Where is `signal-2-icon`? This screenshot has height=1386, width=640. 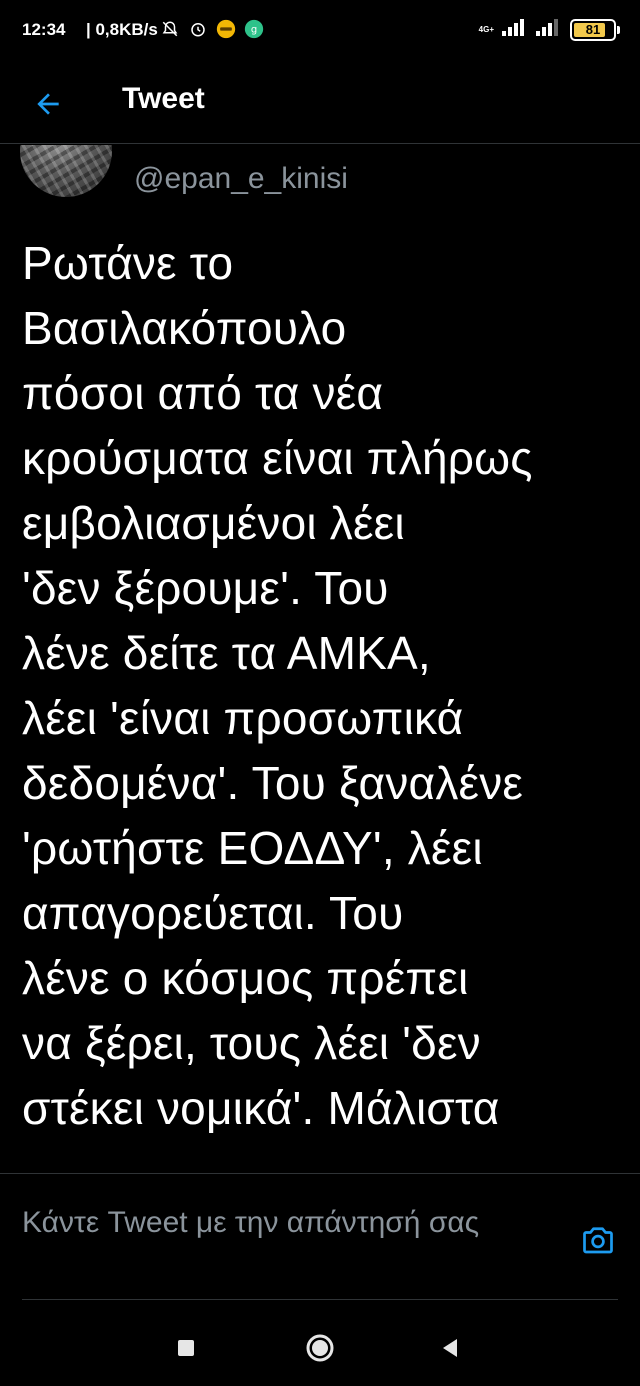 signal-2-icon is located at coordinates (549, 29).